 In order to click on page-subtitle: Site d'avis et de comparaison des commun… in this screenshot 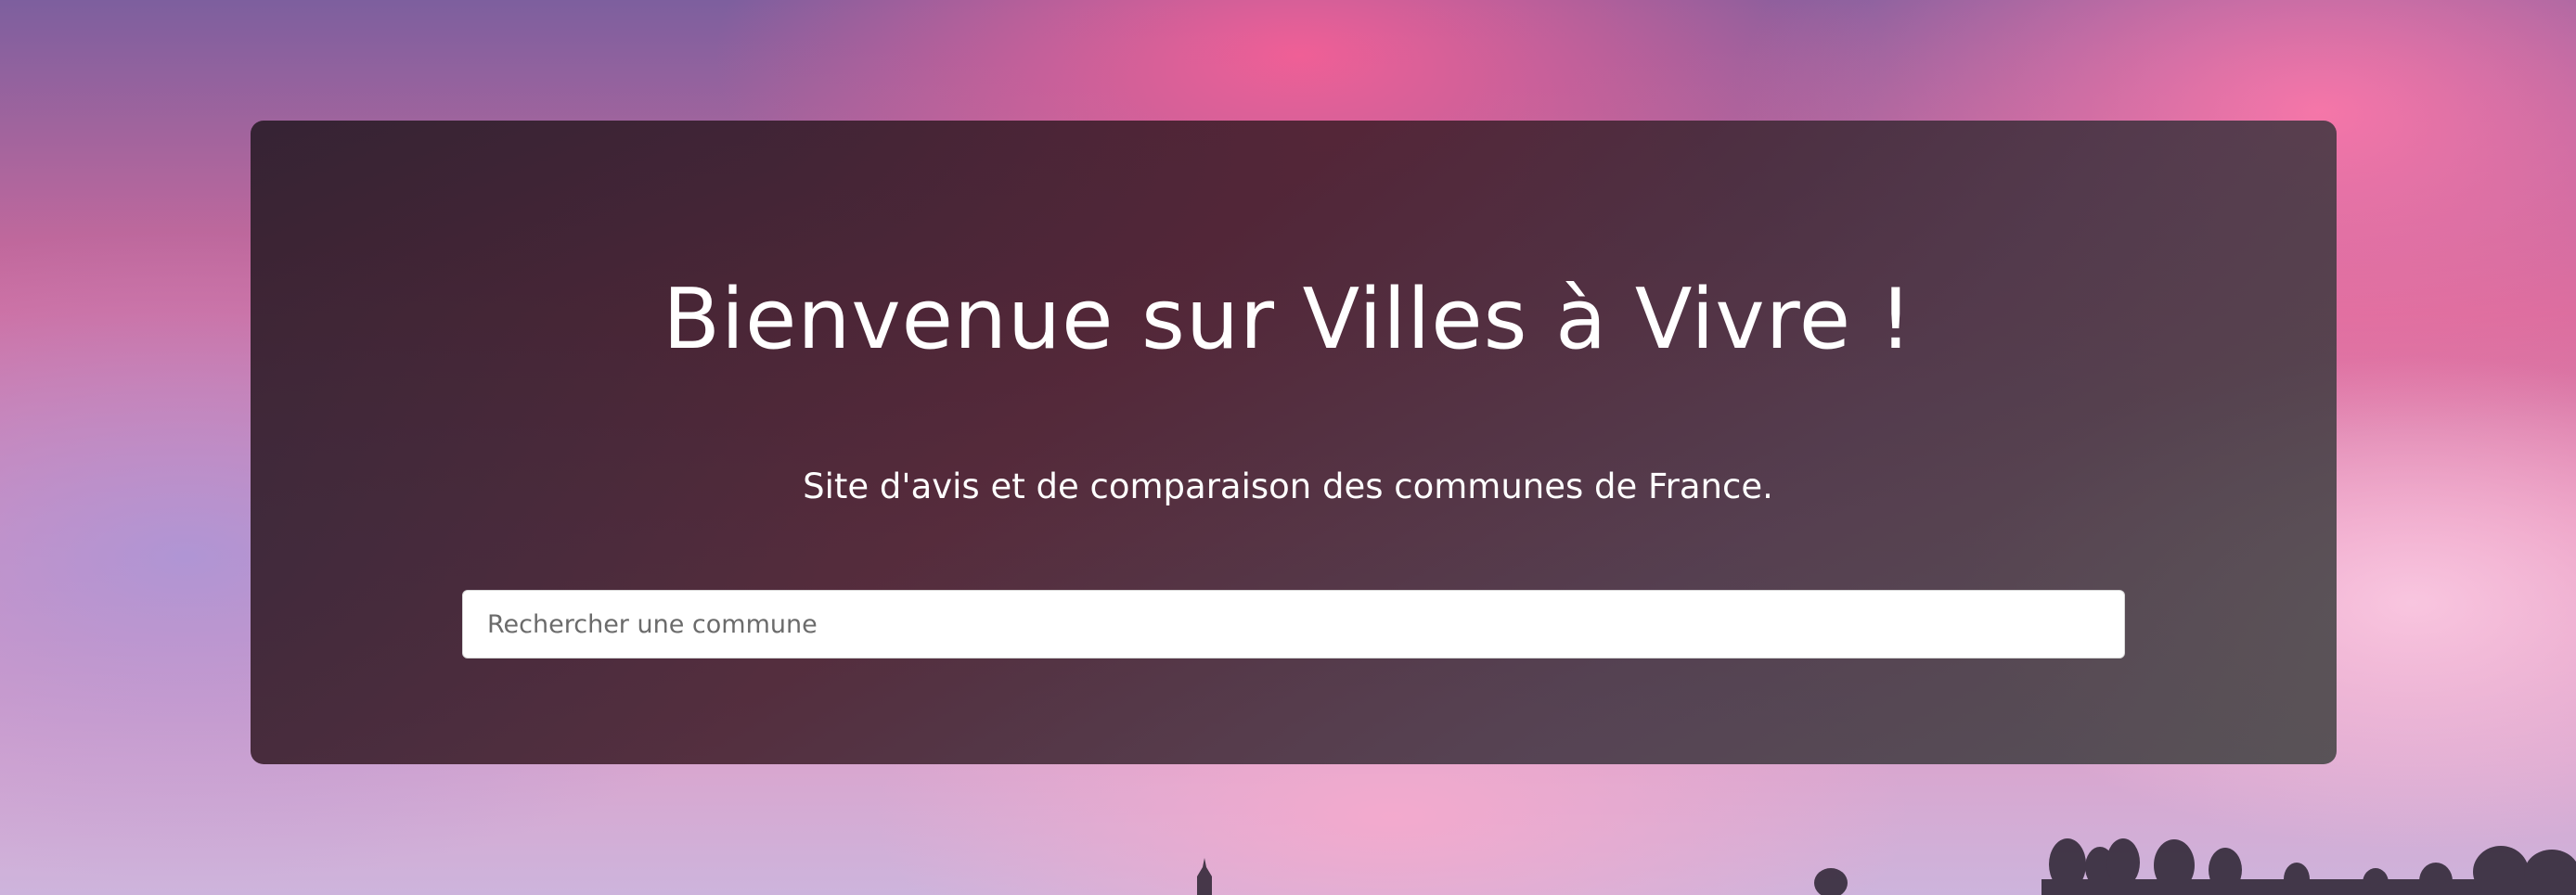, I will do `click(1288, 487)`.